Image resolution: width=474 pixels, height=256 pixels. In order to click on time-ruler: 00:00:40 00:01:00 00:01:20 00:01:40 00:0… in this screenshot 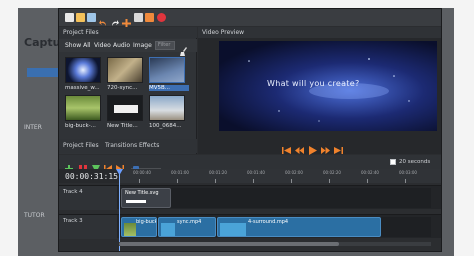, I will do `click(280, 176)`.